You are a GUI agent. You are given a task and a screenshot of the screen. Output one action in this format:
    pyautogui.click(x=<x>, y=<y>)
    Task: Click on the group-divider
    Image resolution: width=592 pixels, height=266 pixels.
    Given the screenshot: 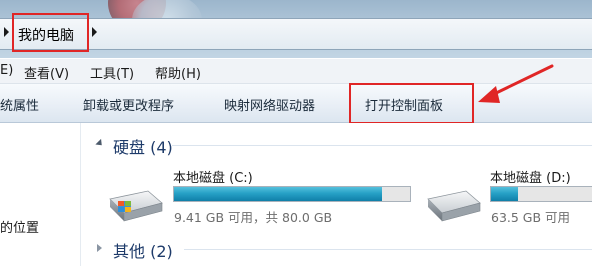 What is the action you would take?
    pyautogui.click(x=382, y=145)
    